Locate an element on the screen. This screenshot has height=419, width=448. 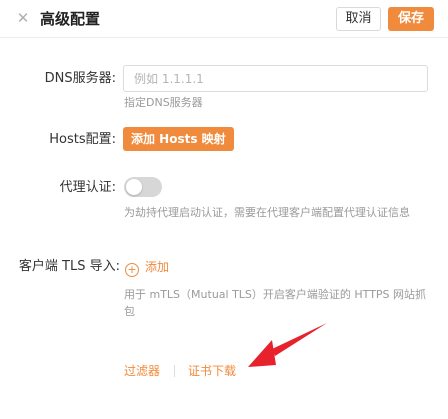
add-label: 添加 is located at coordinates (157, 267).